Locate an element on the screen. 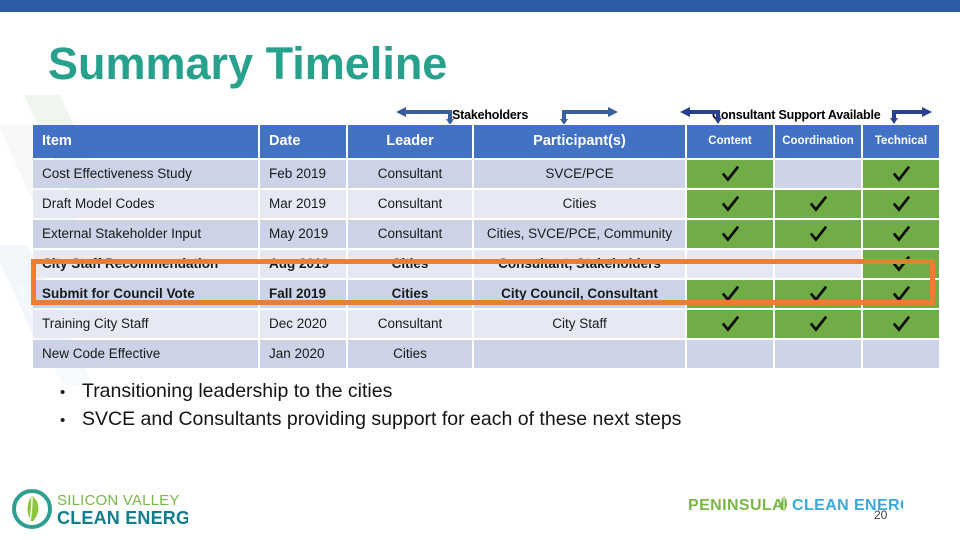  col-header-date: Date is located at coordinates (303, 141).